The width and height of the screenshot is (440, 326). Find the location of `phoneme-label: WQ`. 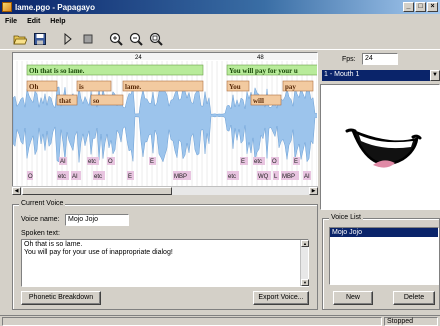

phoneme-label: WQ is located at coordinates (263, 177).